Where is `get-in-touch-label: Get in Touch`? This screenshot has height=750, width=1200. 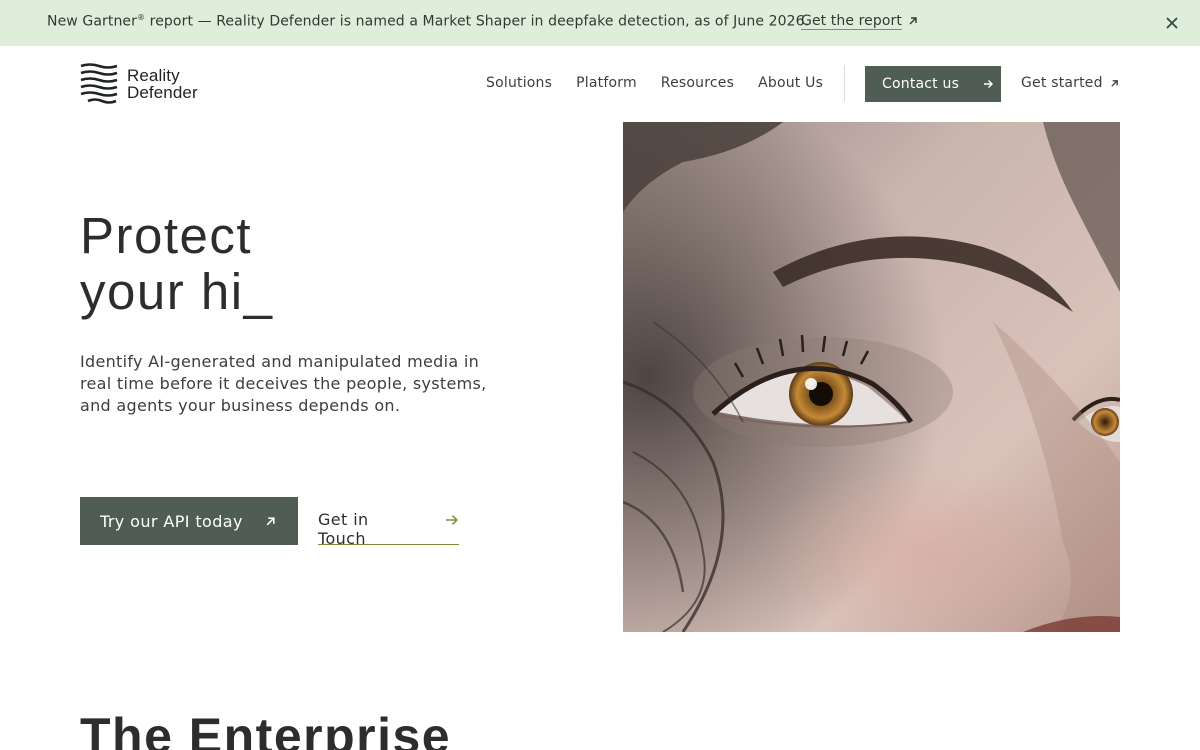 get-in-touch-label: Get in Touch is located at coordinates (343, 529).